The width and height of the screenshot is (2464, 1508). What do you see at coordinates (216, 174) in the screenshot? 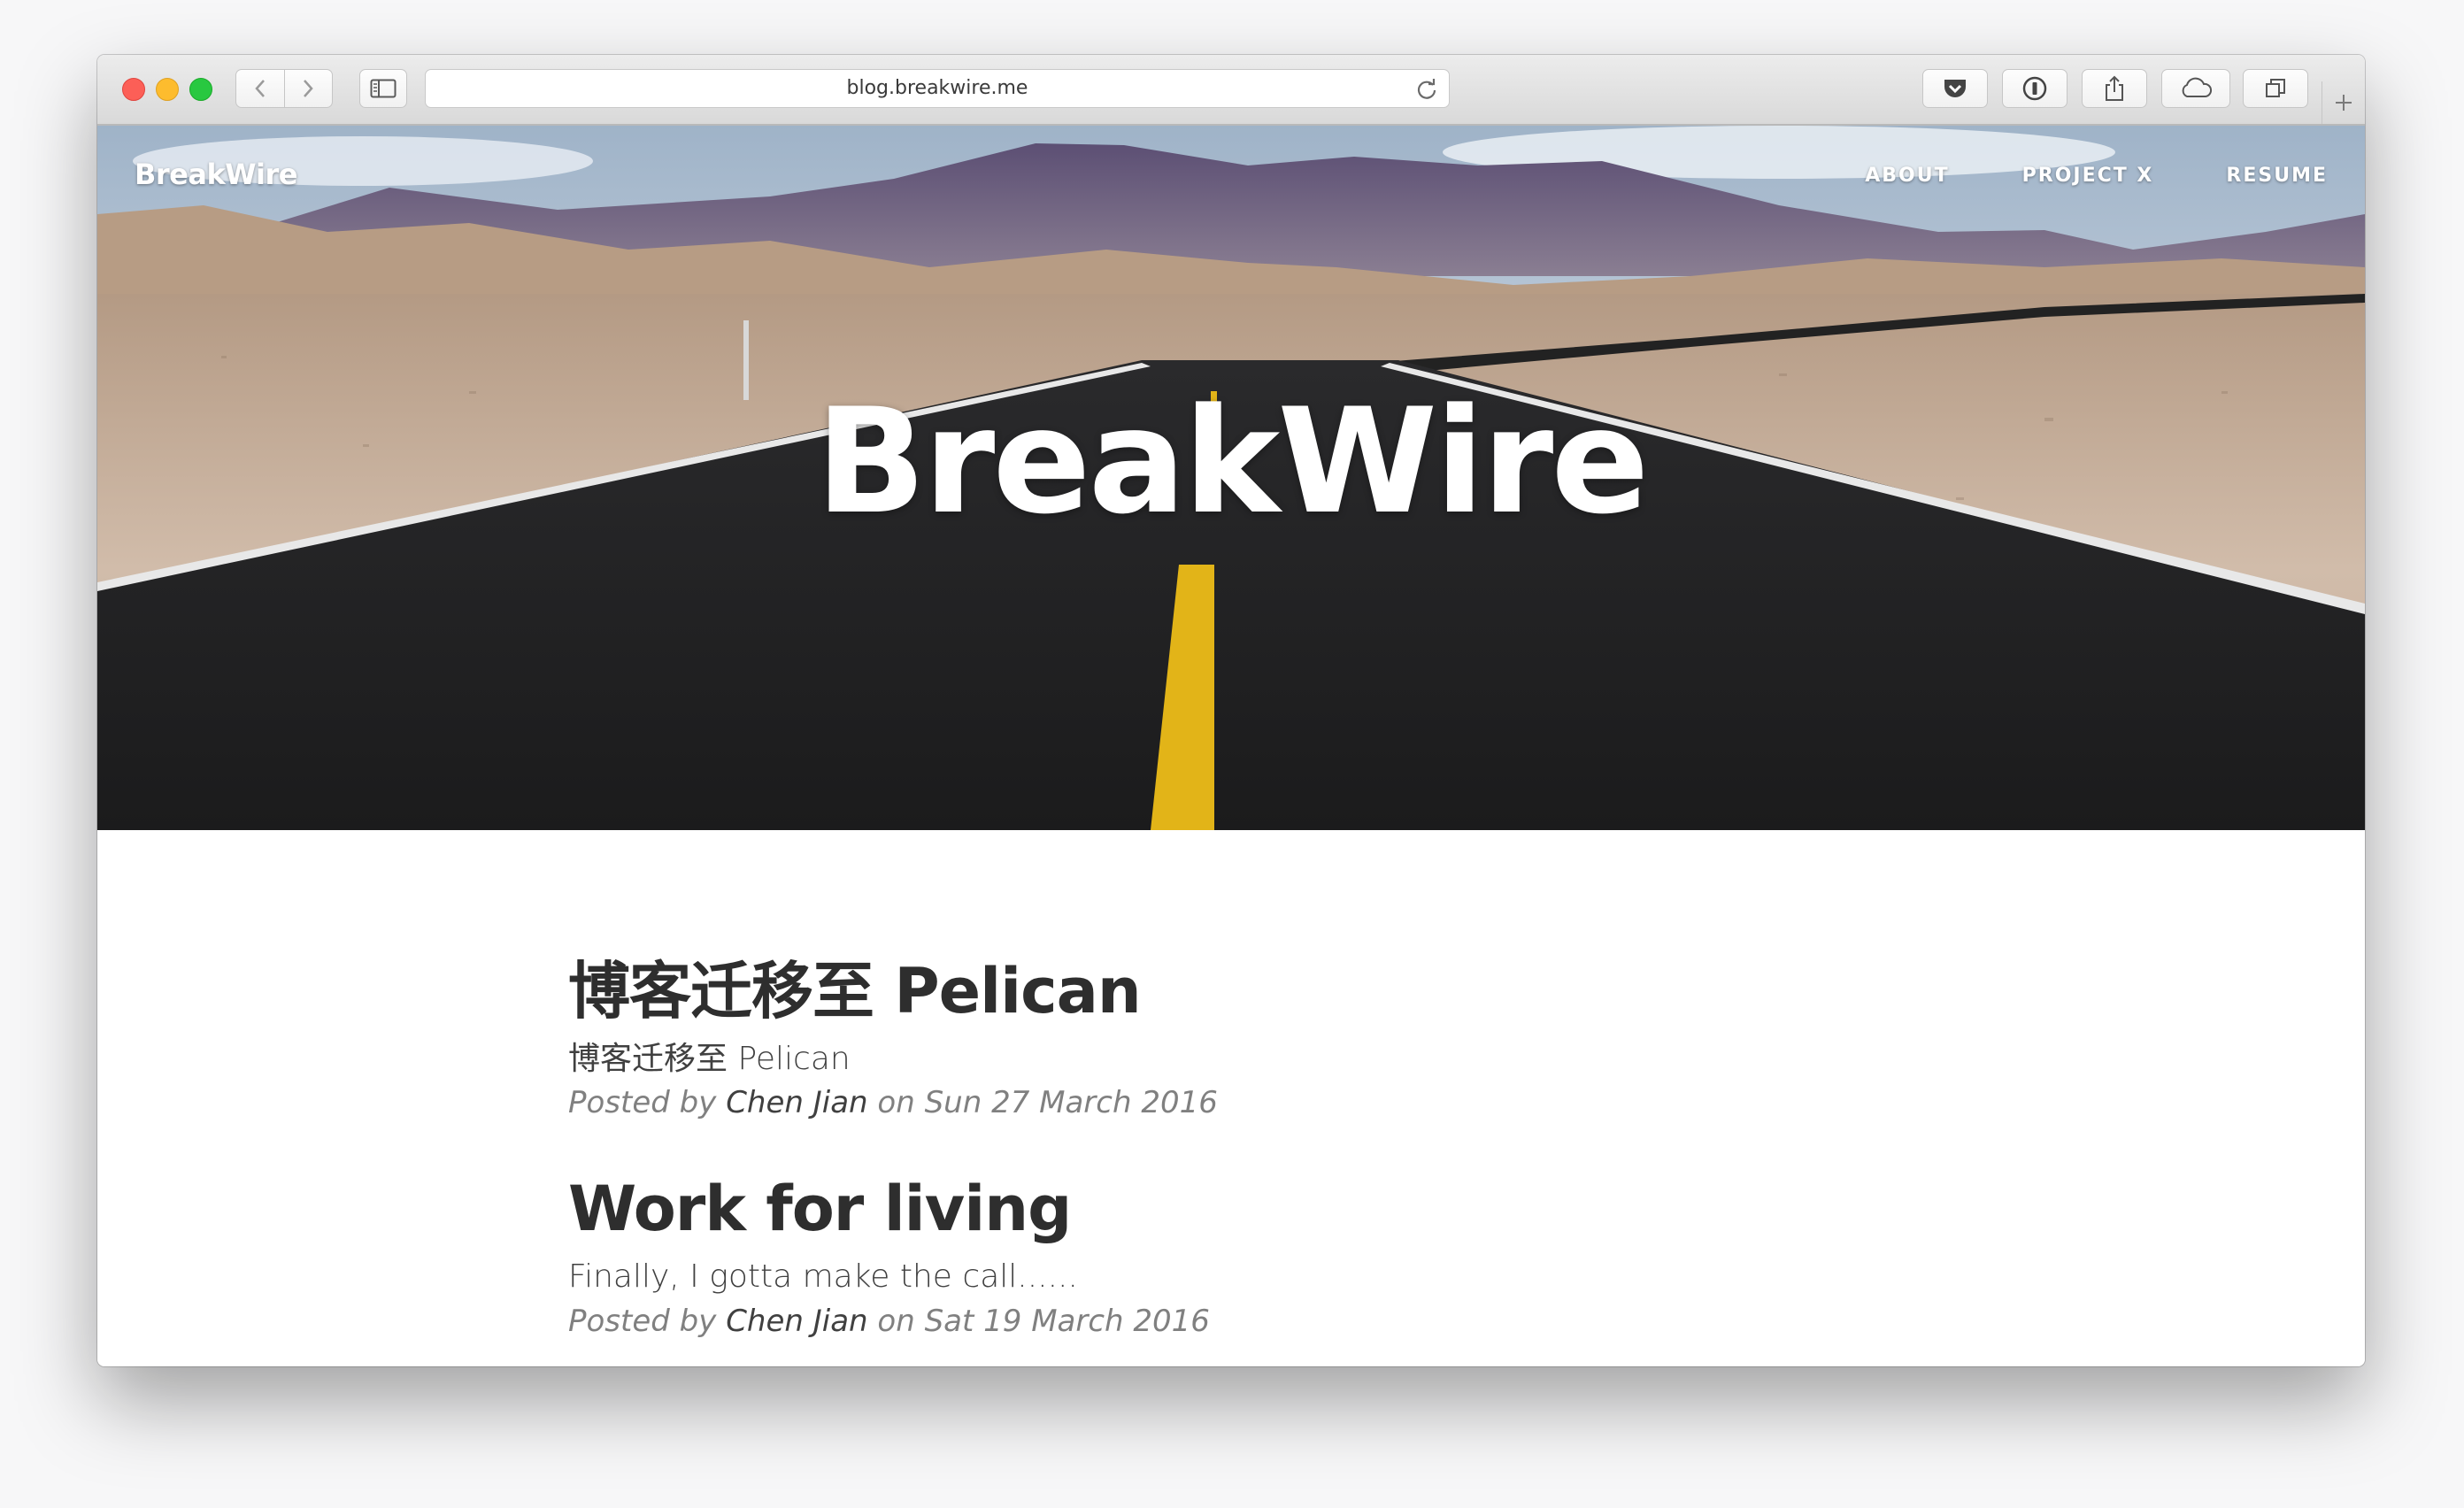
I see `site-brand-link: BreakWire` at bounding box center [216, 174].